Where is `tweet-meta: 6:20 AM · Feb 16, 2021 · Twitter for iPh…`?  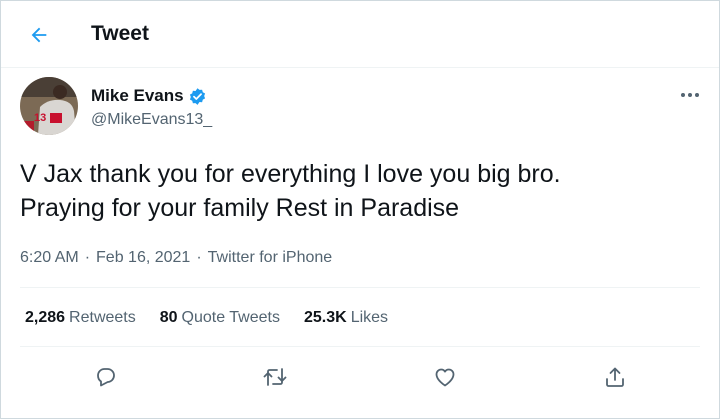 tweet-meta: 6:20 AM · Feb 16, 2021 · Twitter for iPh… is located at coordinates (176, 258).